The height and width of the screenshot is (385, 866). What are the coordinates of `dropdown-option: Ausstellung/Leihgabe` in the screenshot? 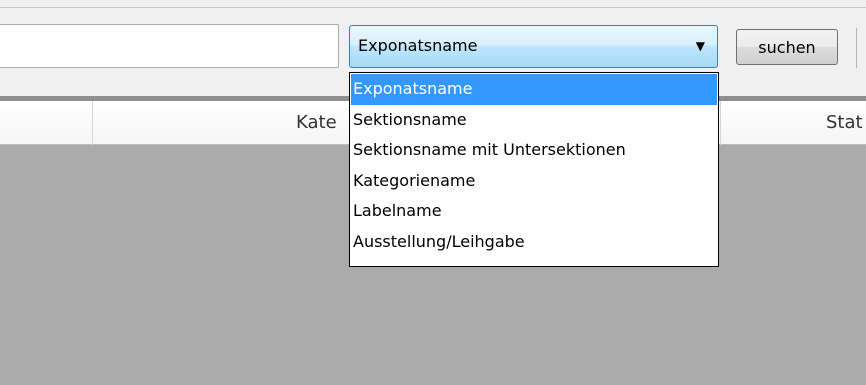 It's located at (534, 242).